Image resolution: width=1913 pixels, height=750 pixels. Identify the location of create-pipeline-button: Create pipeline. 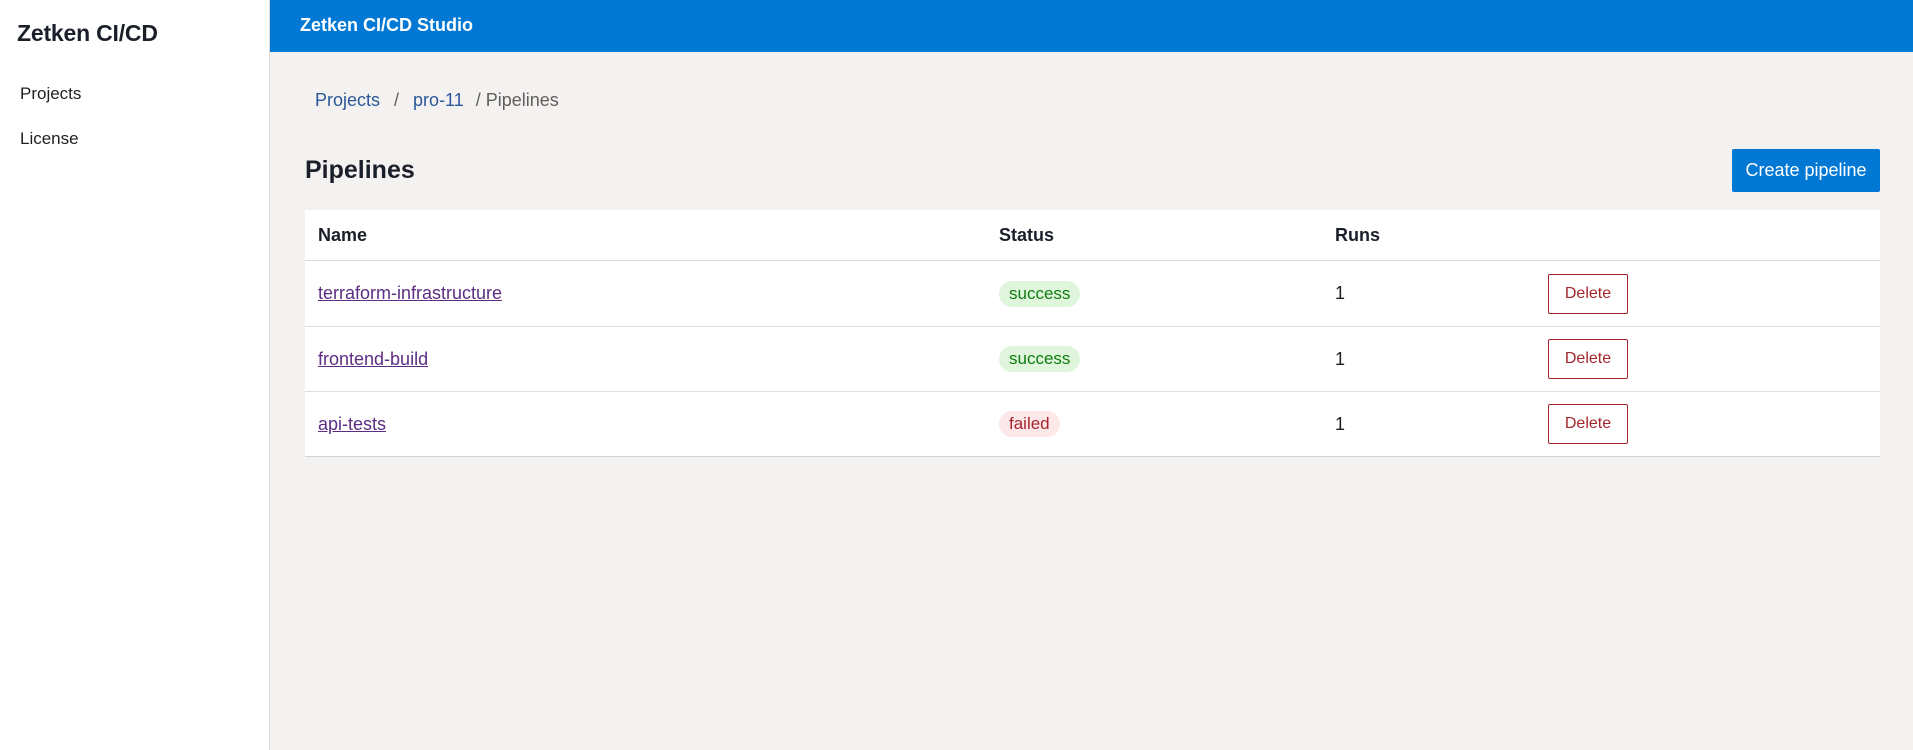
(1806, 170).